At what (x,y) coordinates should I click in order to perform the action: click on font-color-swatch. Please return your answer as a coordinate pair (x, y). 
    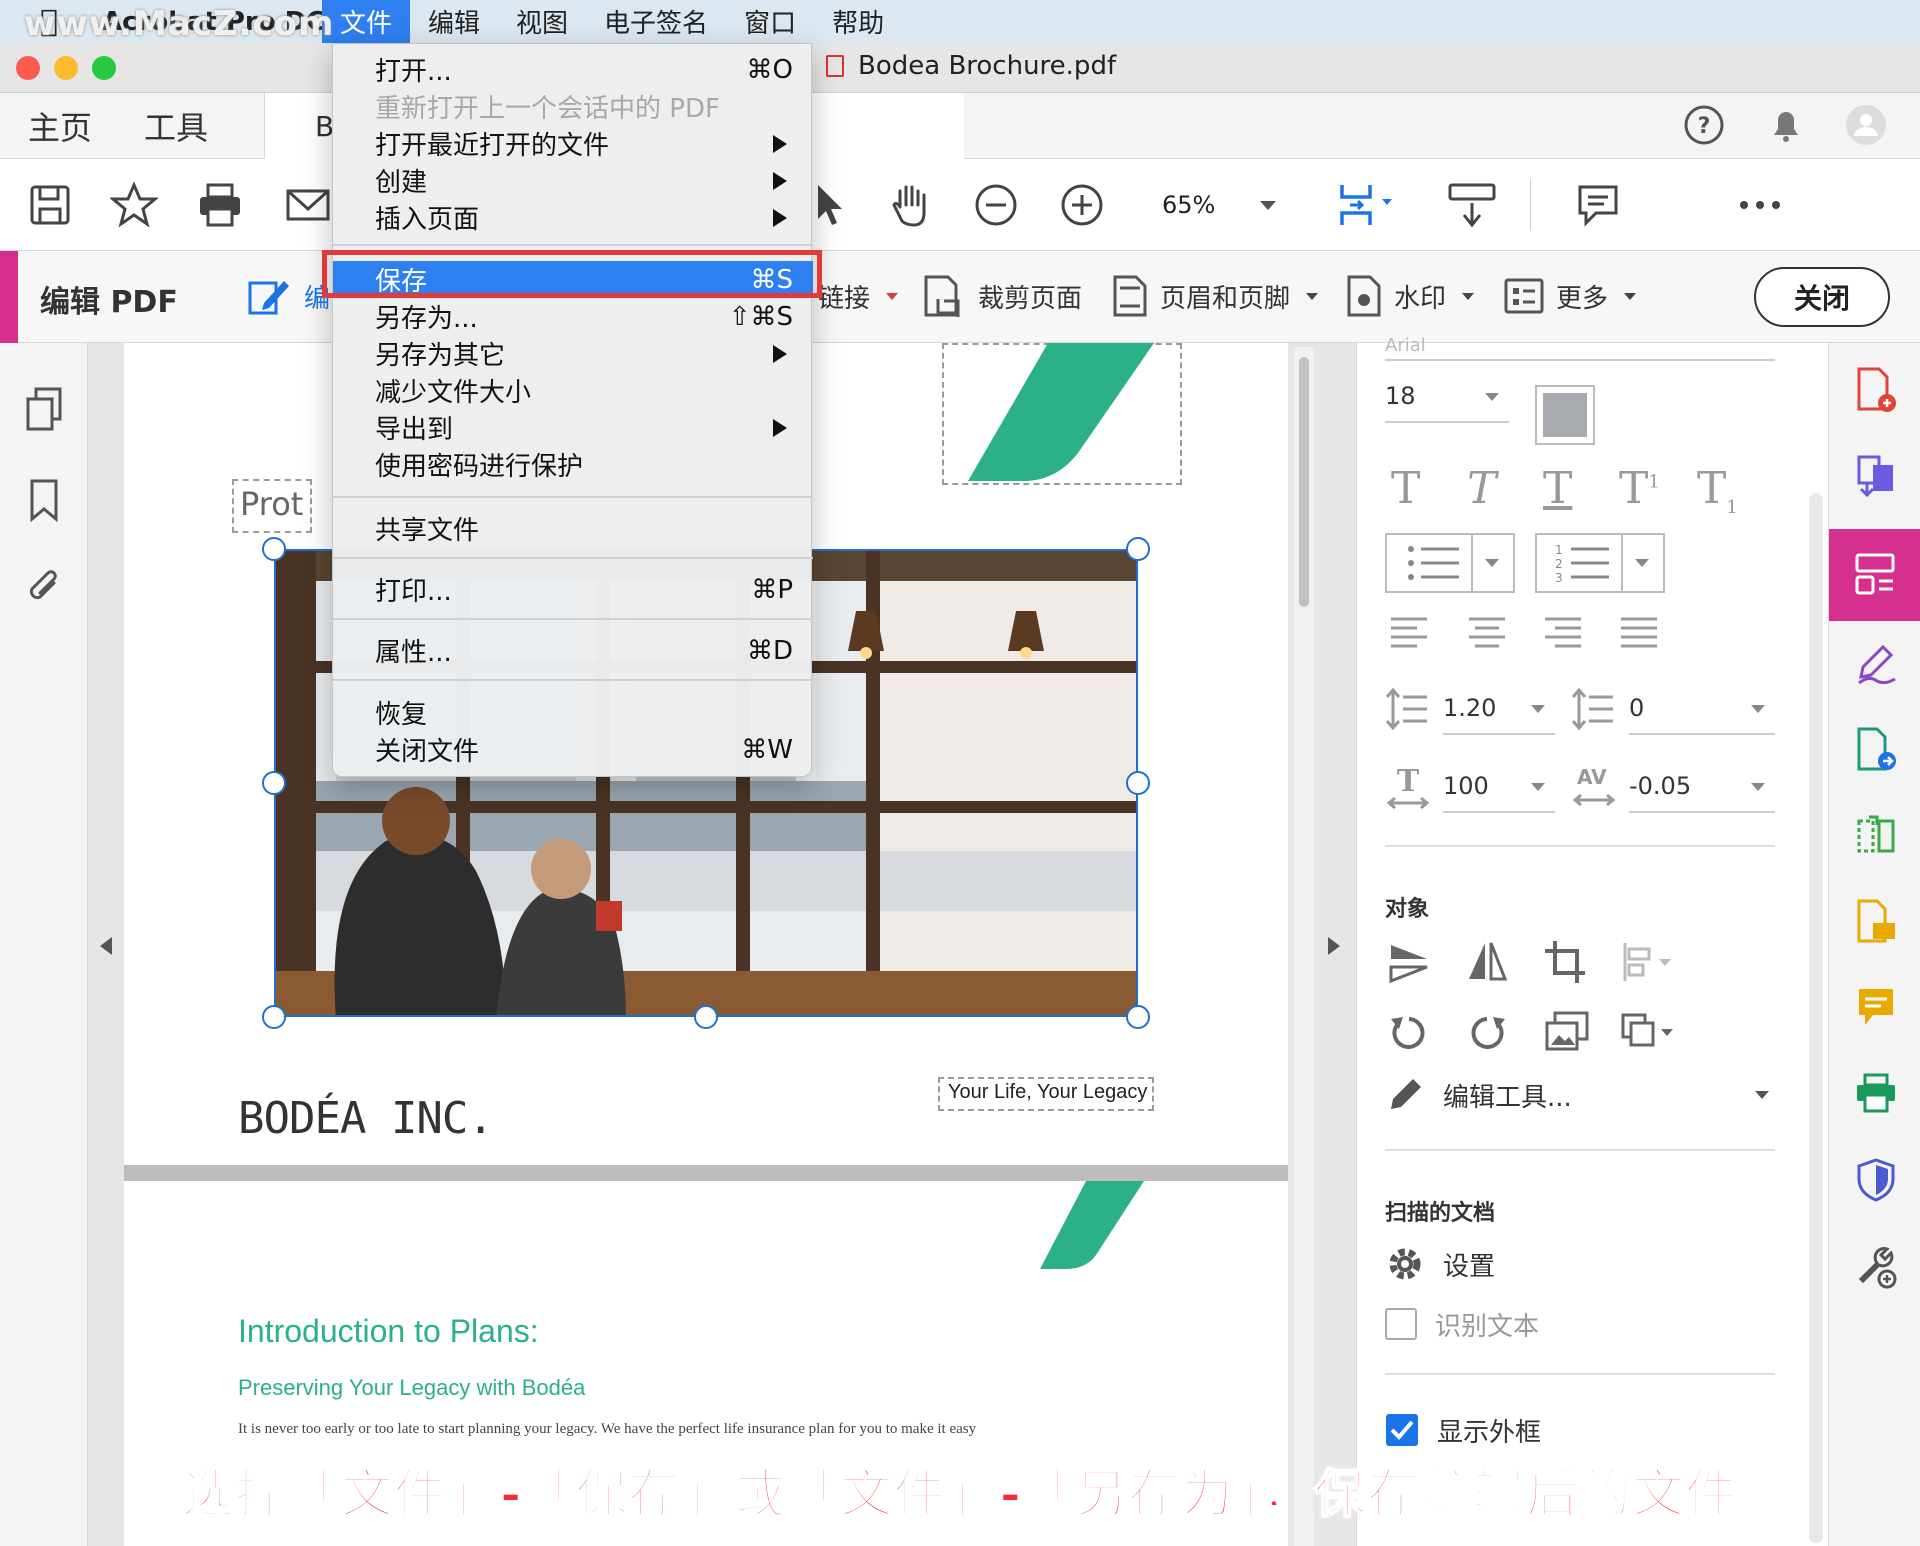
    Looking at the image, I should click on (1565, 415).